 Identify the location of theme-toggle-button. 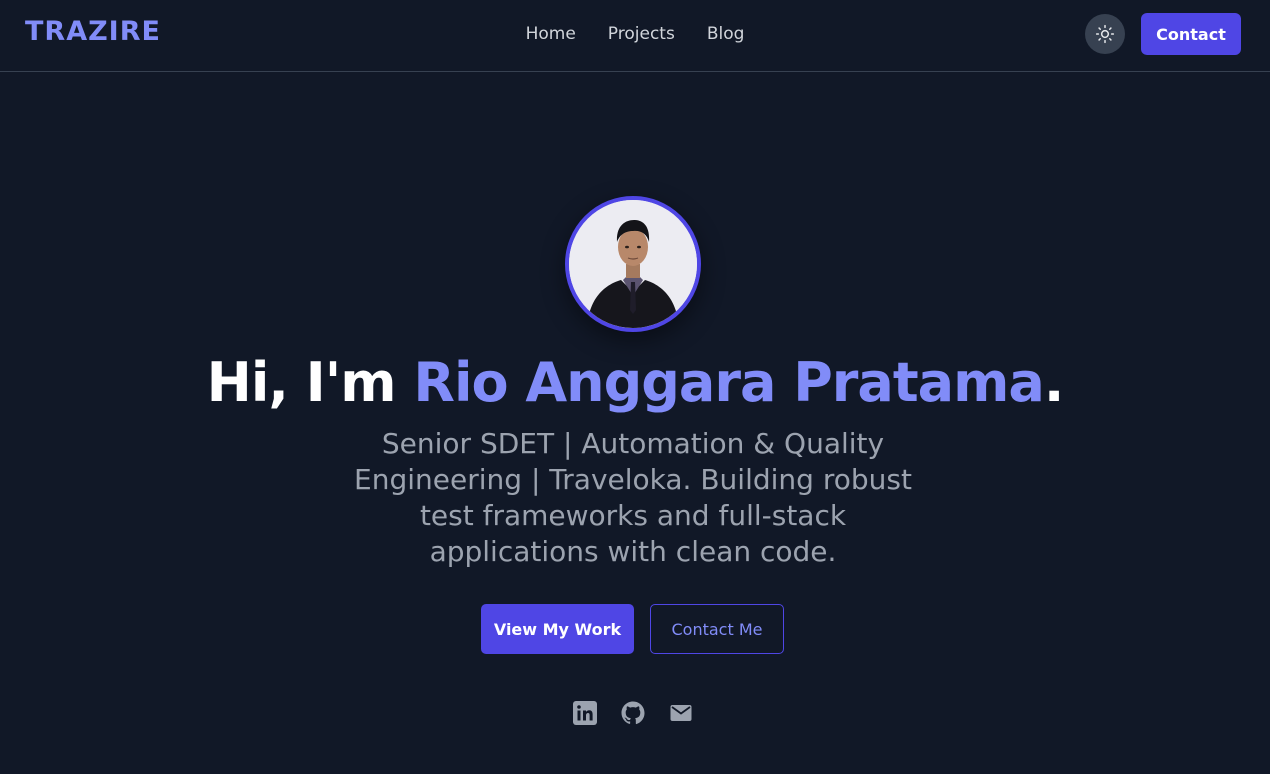
(1105, 34).